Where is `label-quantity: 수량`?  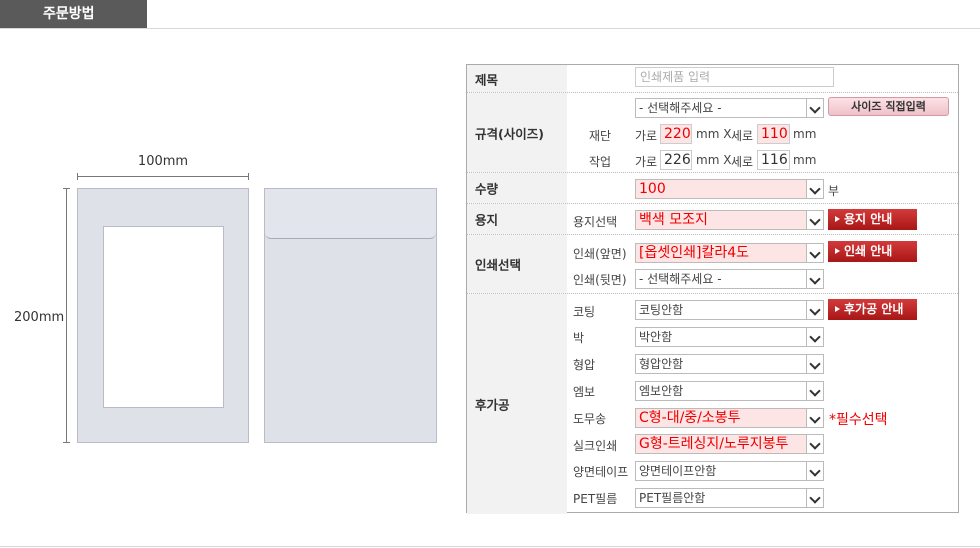
label-quantity: 수량 is located at coordinates (487, 189).